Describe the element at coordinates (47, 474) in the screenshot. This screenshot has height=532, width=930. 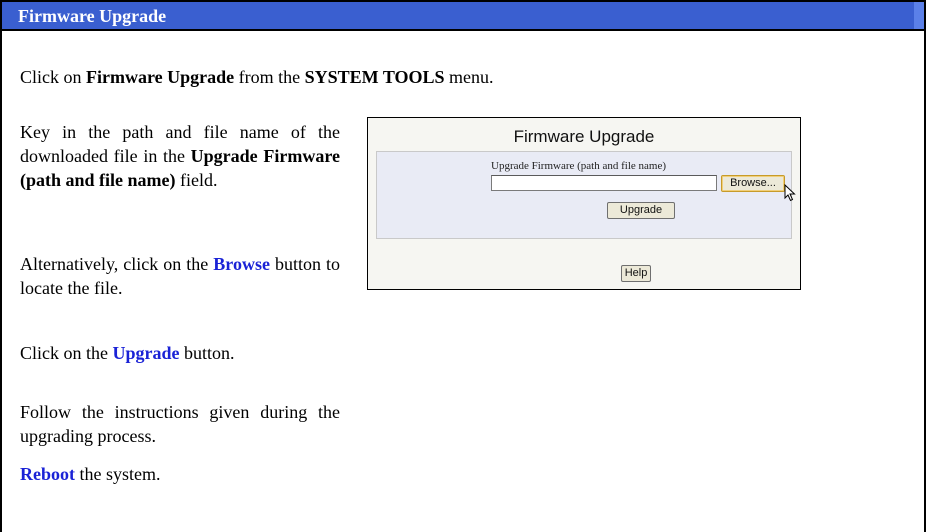
I see `reboot-reference: Reboot` at that location.